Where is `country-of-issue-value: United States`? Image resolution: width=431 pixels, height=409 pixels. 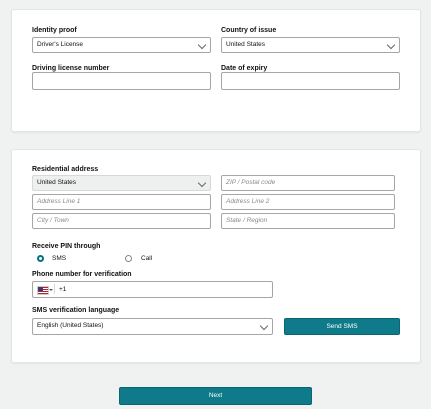 country-of-issue-value: United States is located at coordinates (246, 44).